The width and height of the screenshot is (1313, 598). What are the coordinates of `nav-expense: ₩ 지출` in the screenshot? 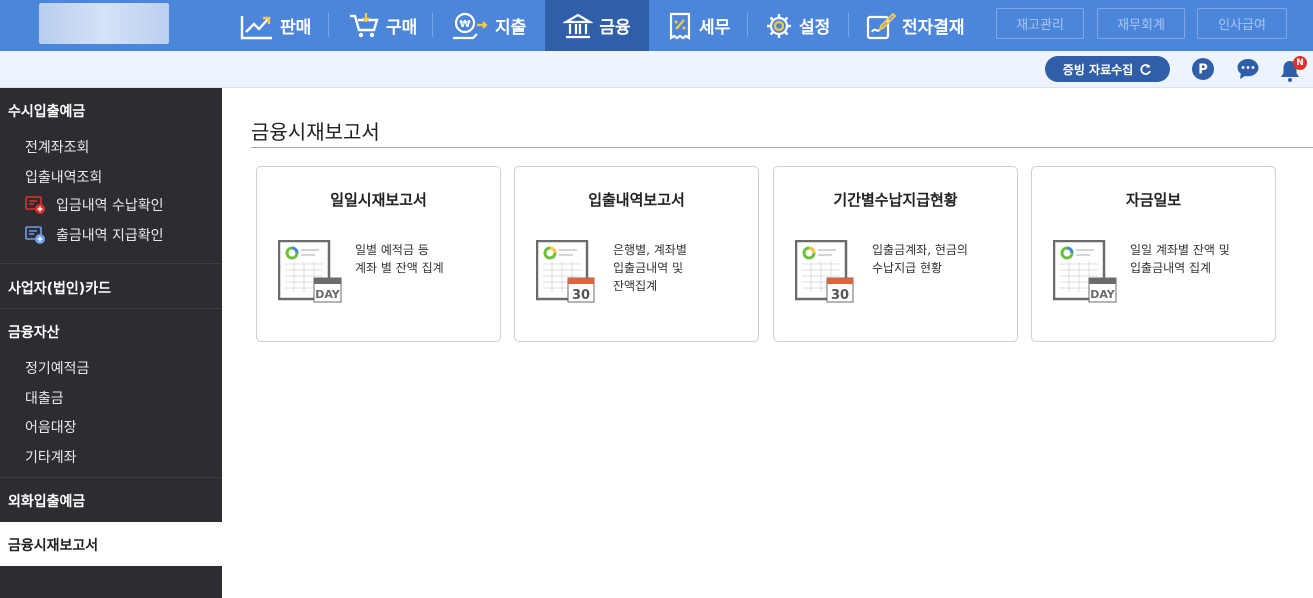 It's located at (488, 25).